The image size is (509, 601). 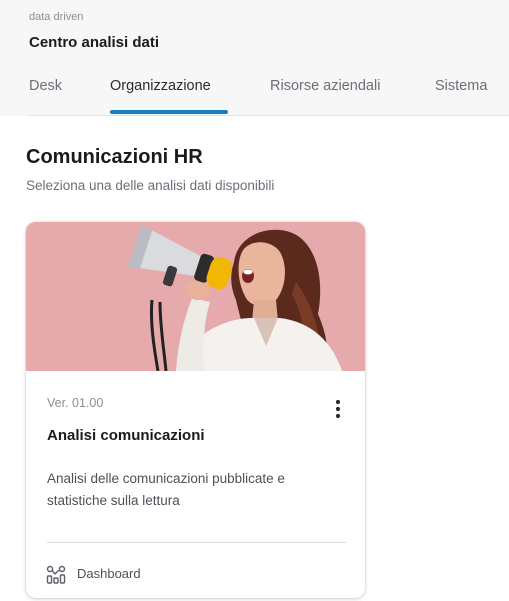 What do you see at coordinates (75, 403) in the screenshot?
I see `card-version: Ver. 01.00` at bounding box center [75, 403].